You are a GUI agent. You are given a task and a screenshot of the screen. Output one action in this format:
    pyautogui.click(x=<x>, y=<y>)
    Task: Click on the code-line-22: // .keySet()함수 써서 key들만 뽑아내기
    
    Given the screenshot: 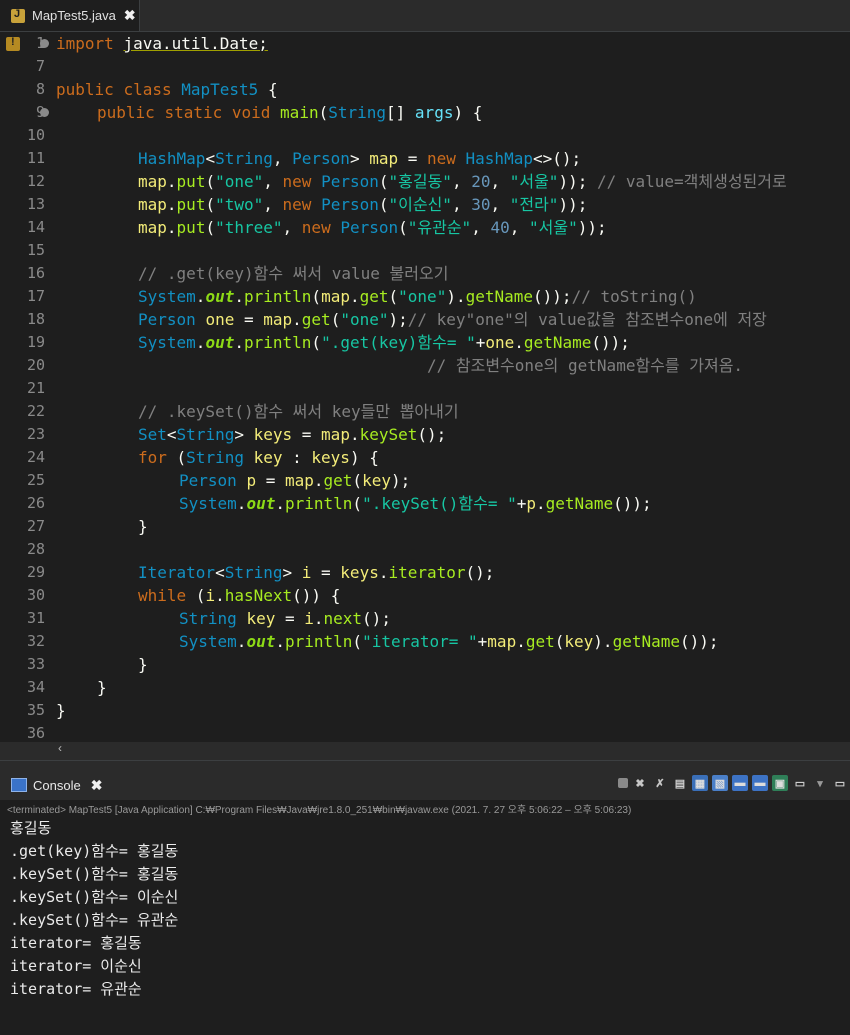 What is the action you would take?
    pyautogui.click(x=298, y=411)
    